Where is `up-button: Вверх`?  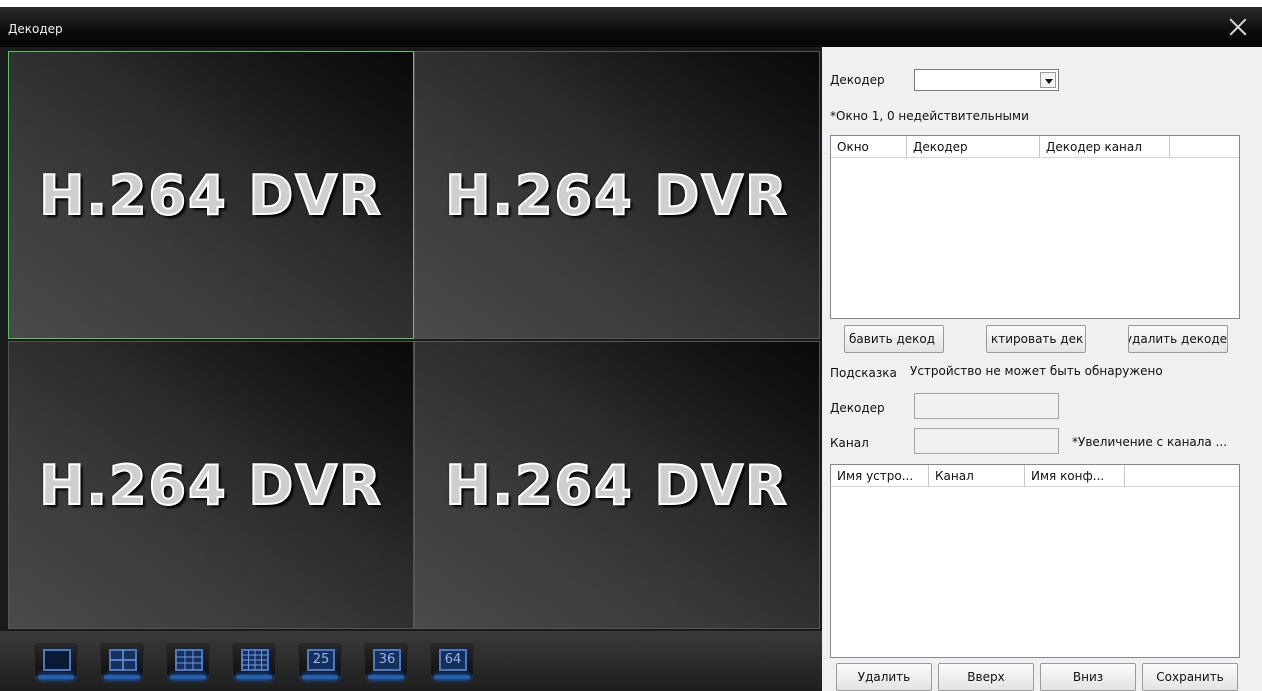
up-button: Вверх is located at coordinates (986, 677).